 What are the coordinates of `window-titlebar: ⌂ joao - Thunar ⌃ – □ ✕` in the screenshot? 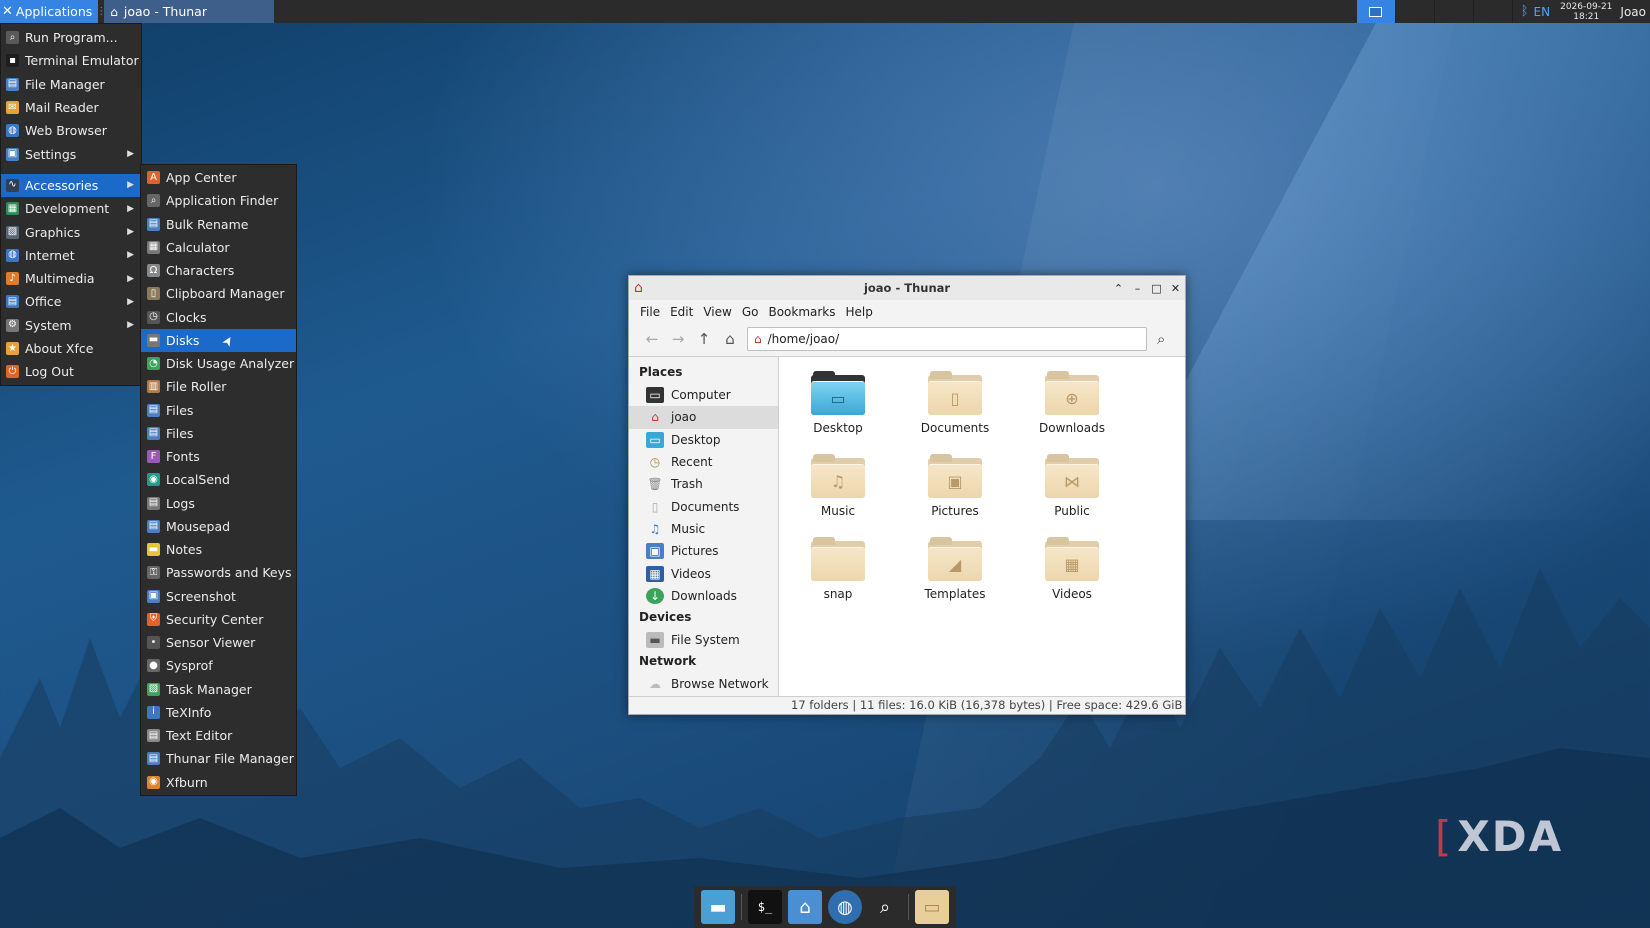 It's located at (907, 288).